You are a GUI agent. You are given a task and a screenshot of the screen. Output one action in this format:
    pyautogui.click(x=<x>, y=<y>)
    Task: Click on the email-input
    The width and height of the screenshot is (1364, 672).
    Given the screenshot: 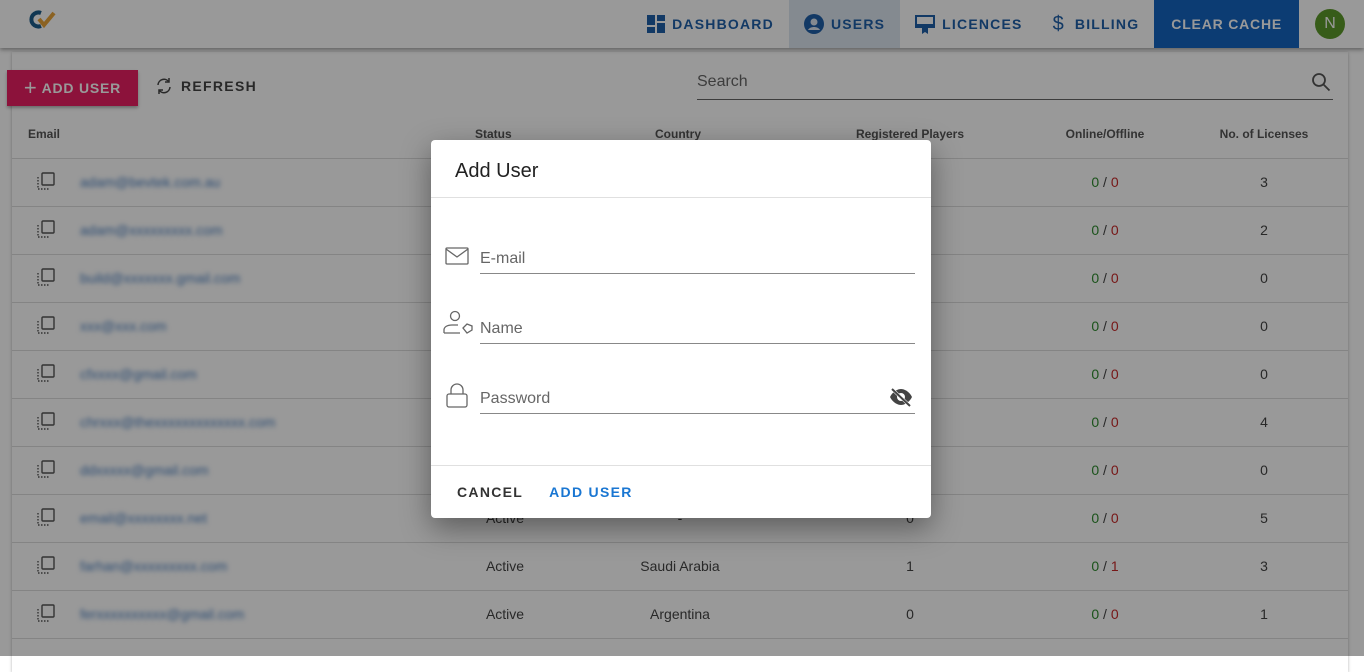 What is the action you would take?
    pyautogui.click(x=697, y=256)
    